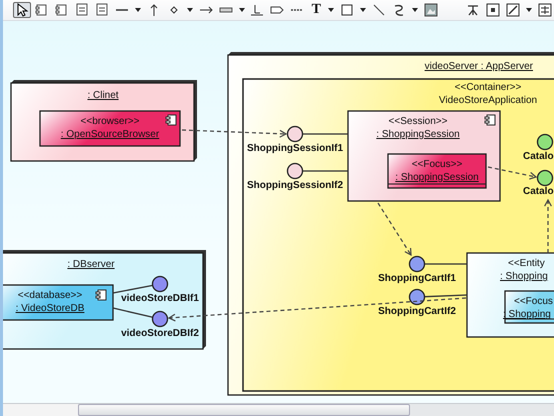 Image resolution: width=554 pixels, height=416 pixels. I want to click on image-icon, so click(431, 10).